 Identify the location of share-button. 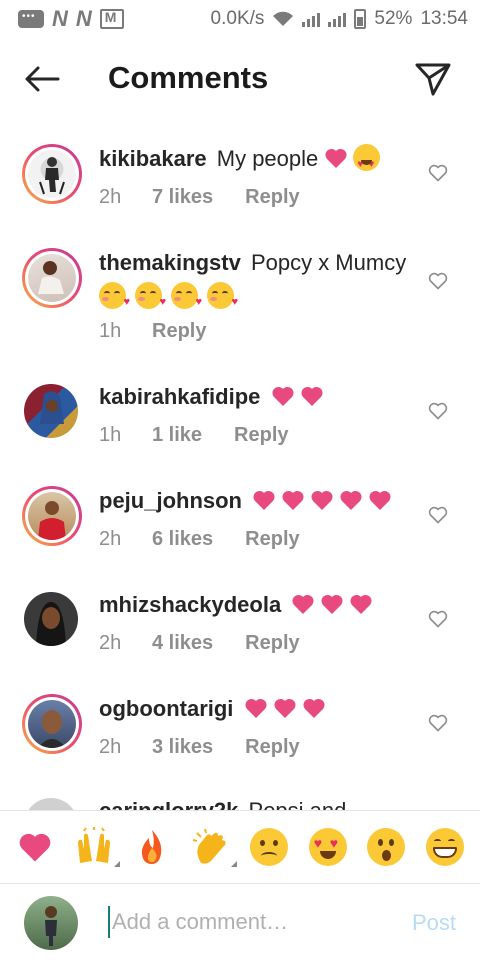
(433, 79).